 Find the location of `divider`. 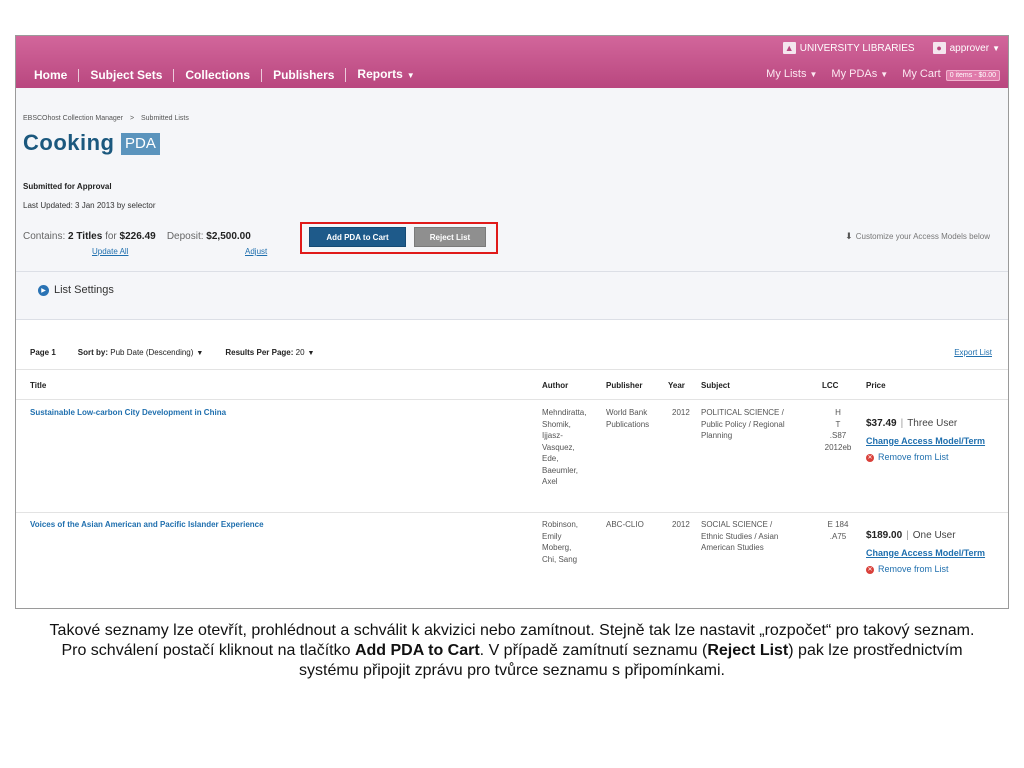

divider is located at coordinates (512, 271).